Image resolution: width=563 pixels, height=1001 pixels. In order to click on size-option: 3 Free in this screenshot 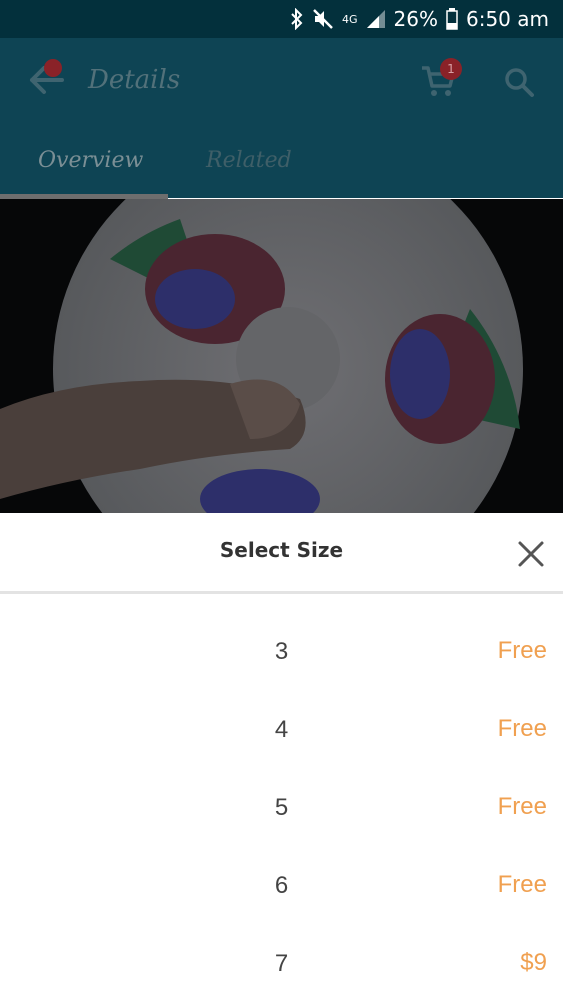, I will do `click(281, 650)`.